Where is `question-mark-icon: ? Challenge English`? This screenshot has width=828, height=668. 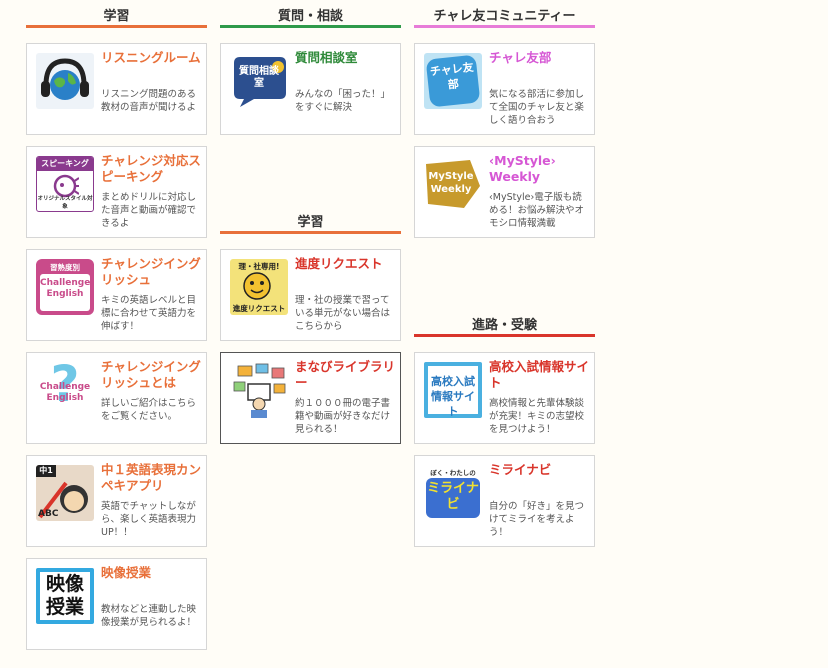
question-mark-icon: ? Challenge English is located at coordinates (65, 390).